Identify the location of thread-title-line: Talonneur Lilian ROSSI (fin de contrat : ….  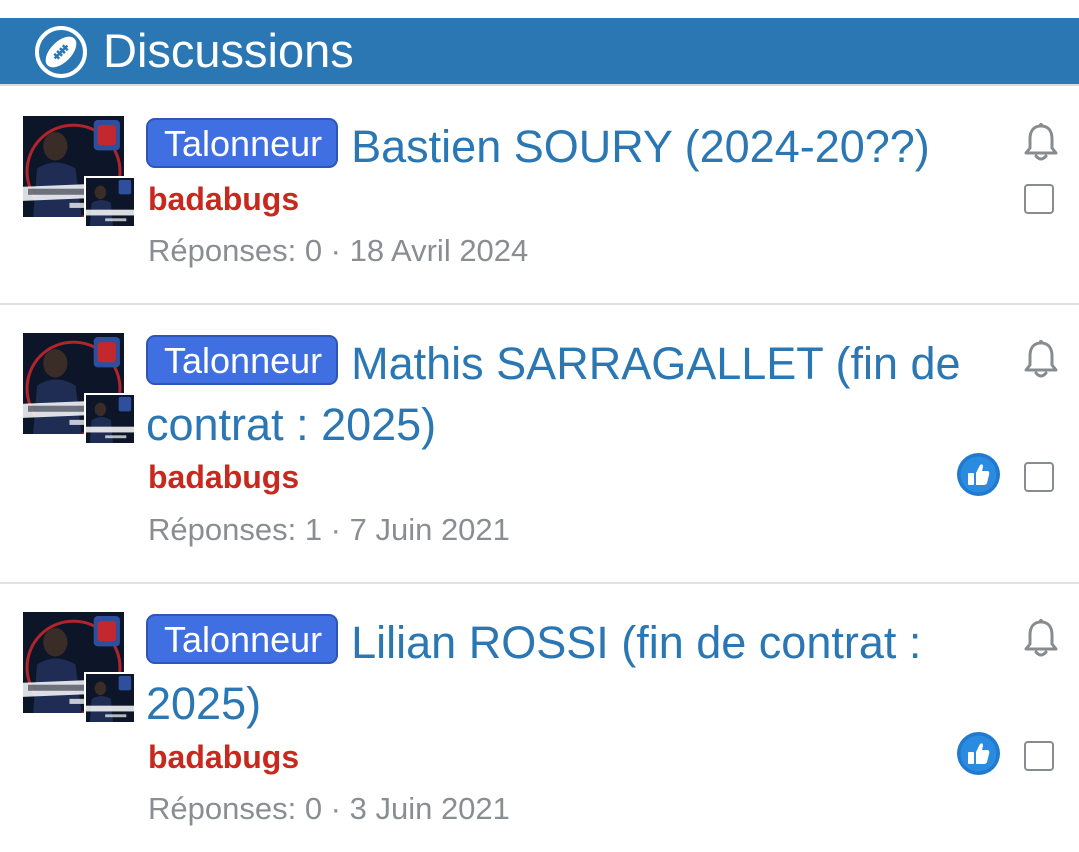
(566, 673).